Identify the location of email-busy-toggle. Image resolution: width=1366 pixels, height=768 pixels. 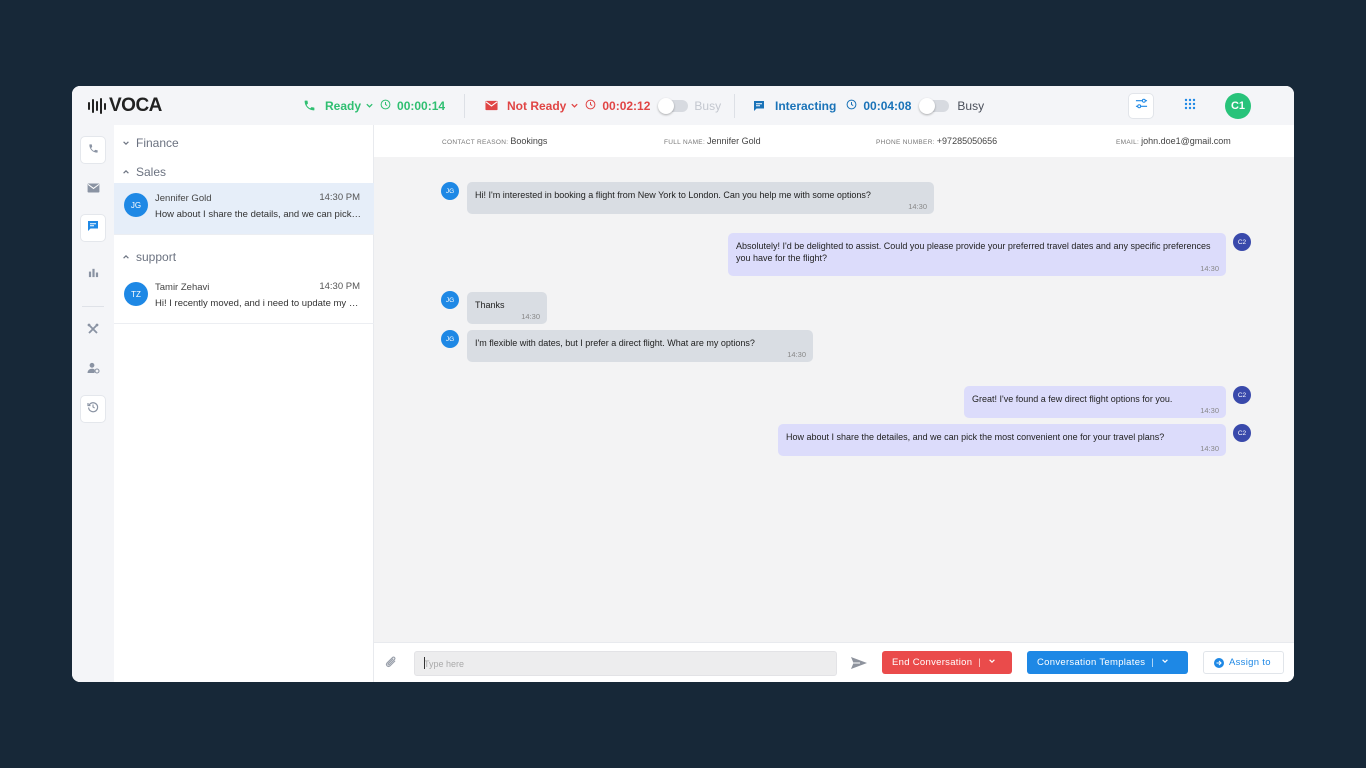
(673, 105).